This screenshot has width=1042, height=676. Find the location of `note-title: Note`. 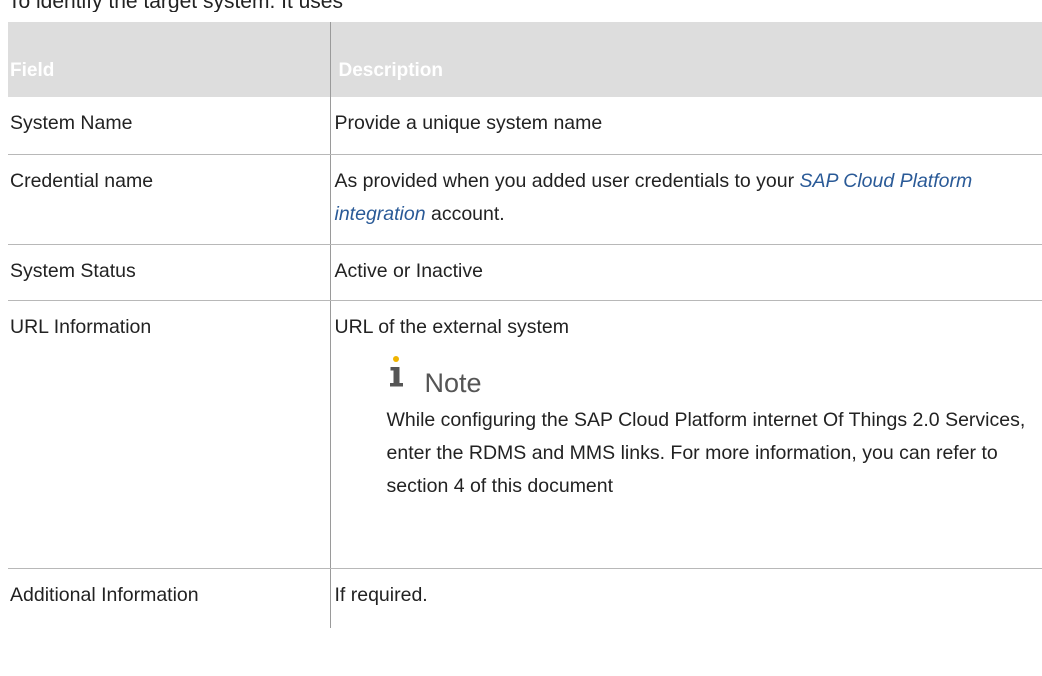

note-title: Note is located at coordinates (453, 382).